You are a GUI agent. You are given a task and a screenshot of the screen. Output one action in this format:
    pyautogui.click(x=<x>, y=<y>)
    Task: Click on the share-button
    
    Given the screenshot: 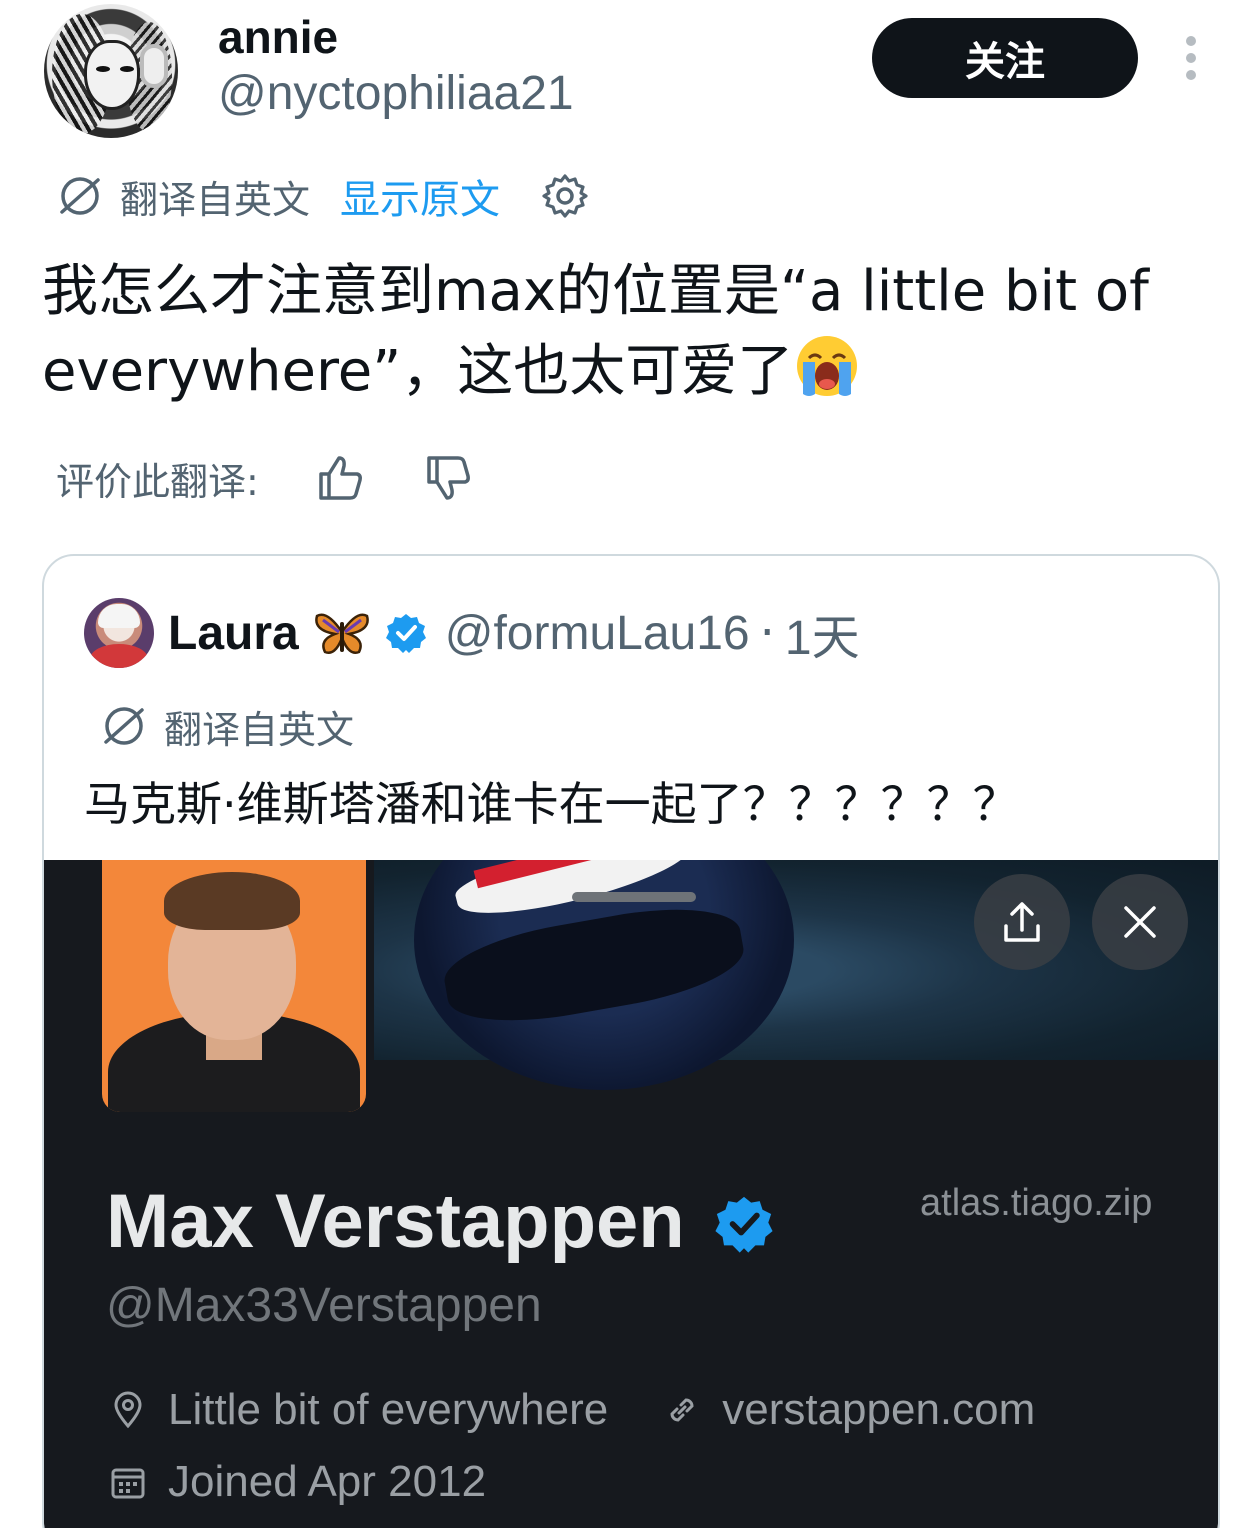 What is the action you would take?
    pyautogui.click(x=1022, y=922)
    